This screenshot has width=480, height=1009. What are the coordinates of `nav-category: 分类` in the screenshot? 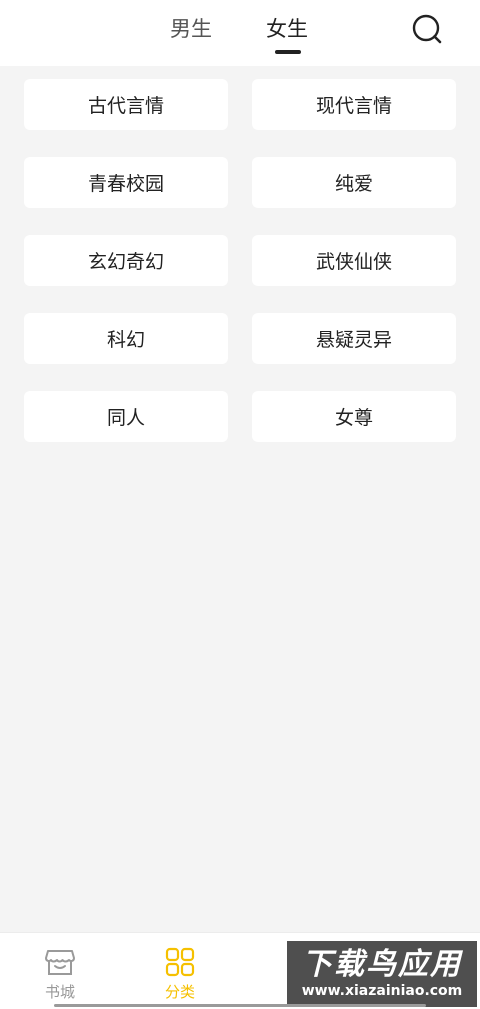 It's located at (180, 971).